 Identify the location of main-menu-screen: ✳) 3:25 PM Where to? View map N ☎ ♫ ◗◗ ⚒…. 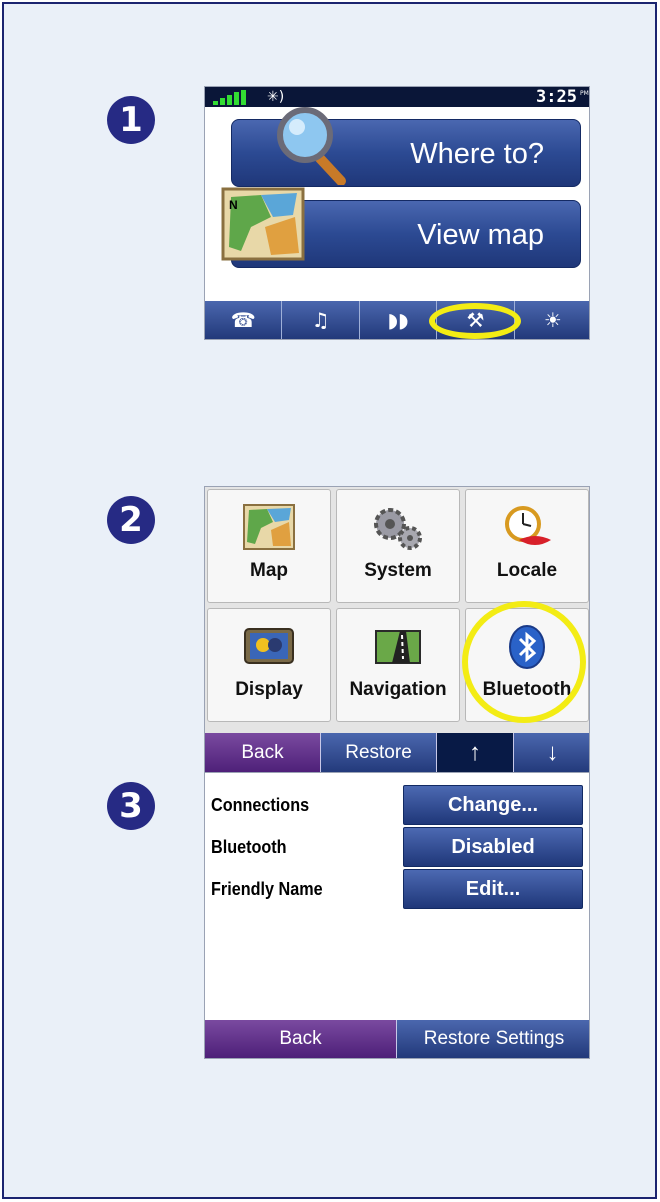
(397, 213).